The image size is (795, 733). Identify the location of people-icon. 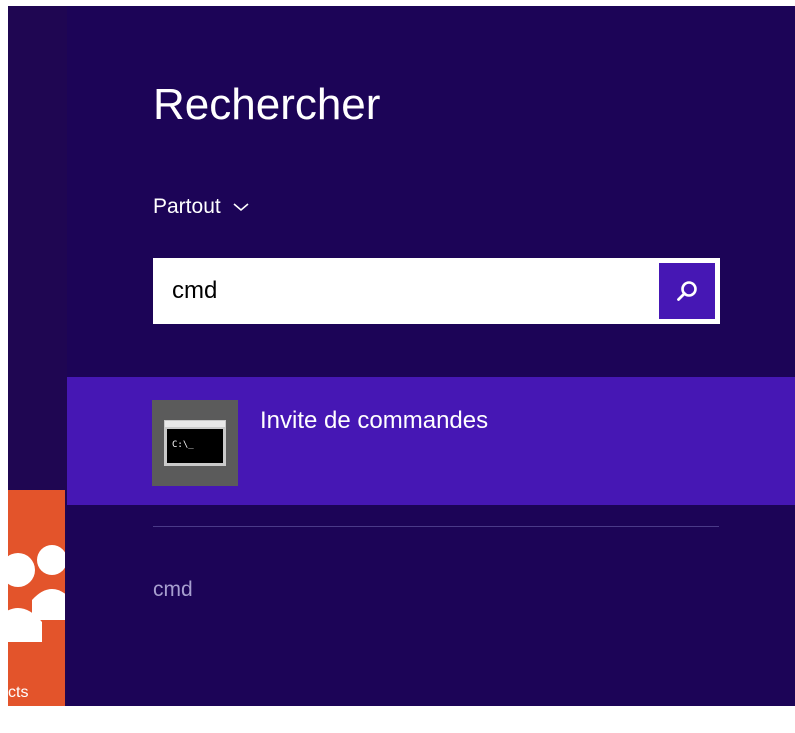
(36, 593).